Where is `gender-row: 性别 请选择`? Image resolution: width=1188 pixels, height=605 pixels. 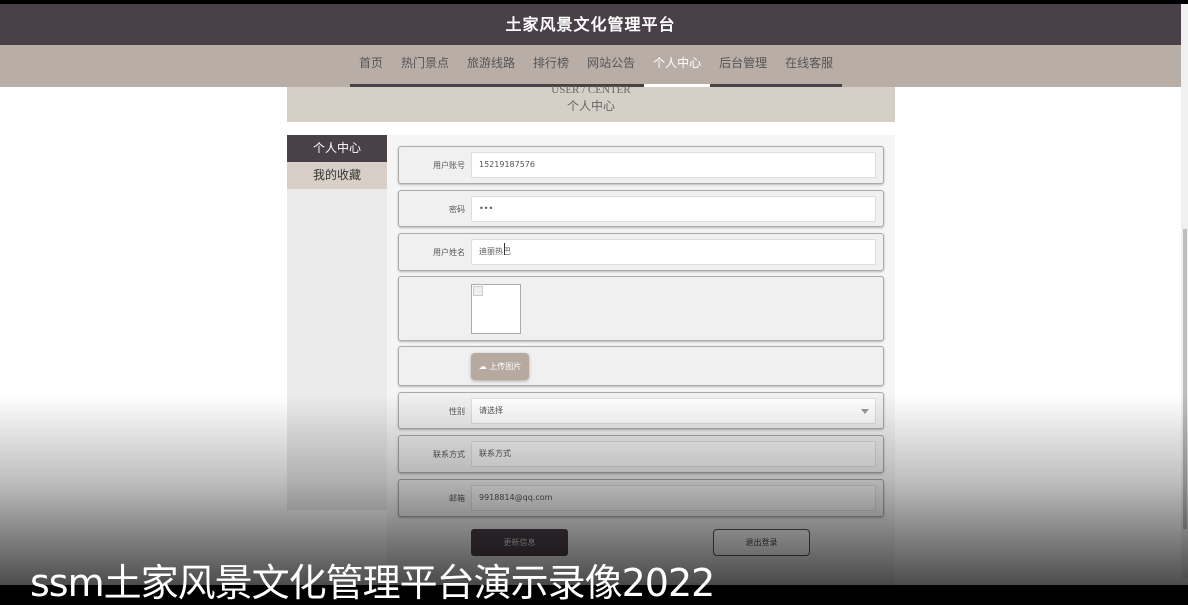 gender-row: 性别 请选择 is located at coordinates (641, 410).